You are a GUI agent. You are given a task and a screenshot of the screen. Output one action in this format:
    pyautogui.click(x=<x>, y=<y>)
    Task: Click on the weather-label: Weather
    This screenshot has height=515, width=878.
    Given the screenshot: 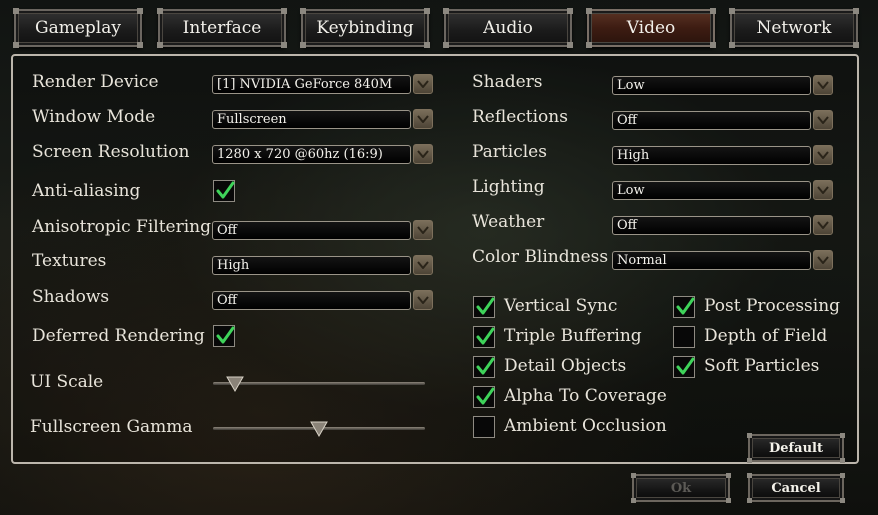 What is the action you would take?
    pyautogui.click(x=508, y=222)
    